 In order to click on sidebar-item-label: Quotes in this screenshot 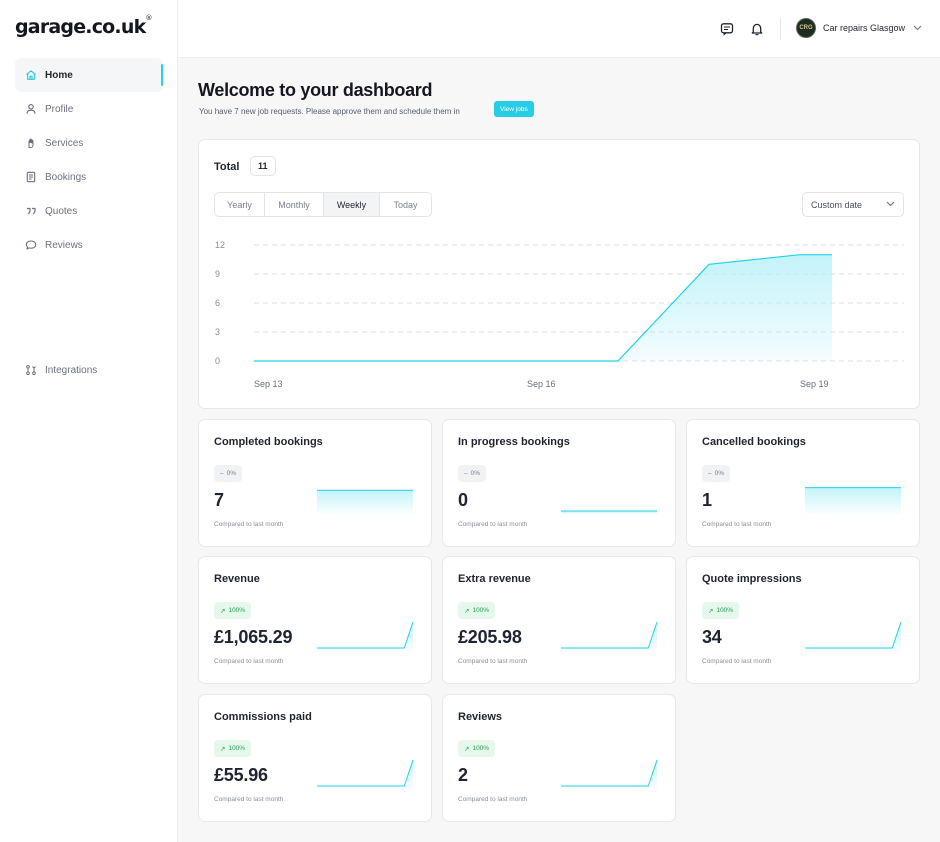, I will do `click(61, 211)`.